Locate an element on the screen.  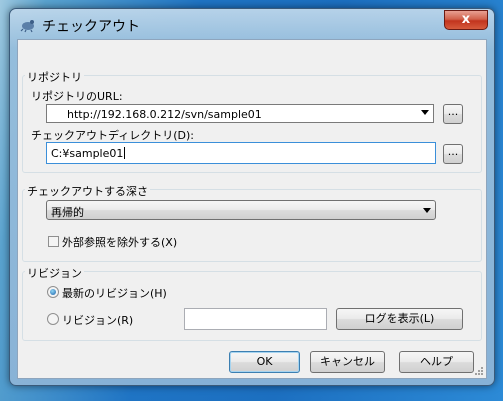
show-log-button: ログを表示(L) is located at coordinates (399, 319).